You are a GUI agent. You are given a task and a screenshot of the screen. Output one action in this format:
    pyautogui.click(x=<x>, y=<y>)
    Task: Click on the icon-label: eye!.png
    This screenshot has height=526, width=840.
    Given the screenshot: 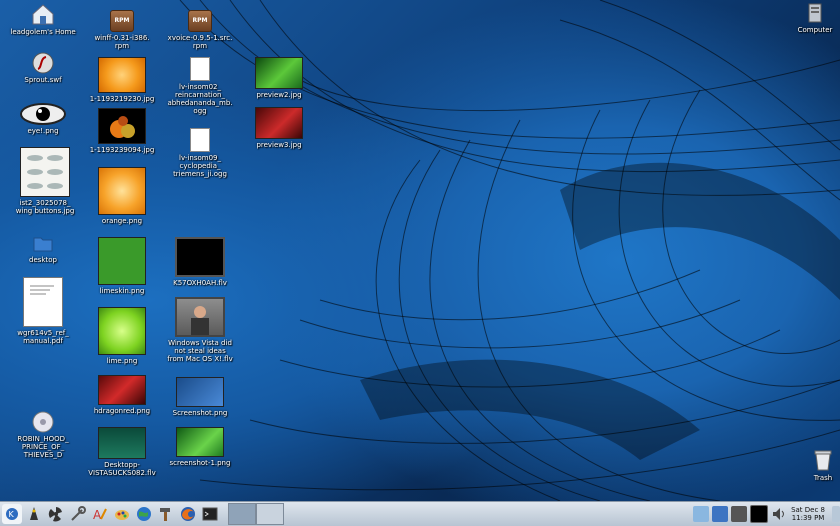 What is the action you would take?
    pyautogui.click(x=43, y=131)
    